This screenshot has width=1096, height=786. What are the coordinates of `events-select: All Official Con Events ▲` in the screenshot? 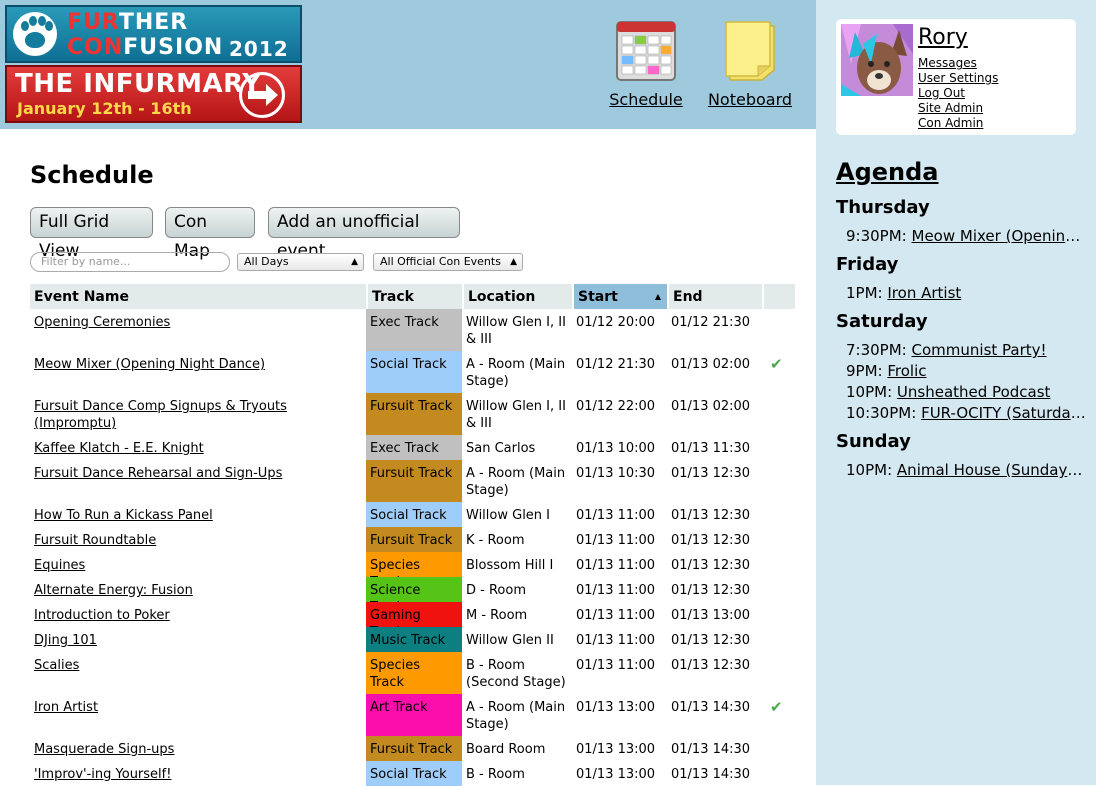 It's located at (448, 262).